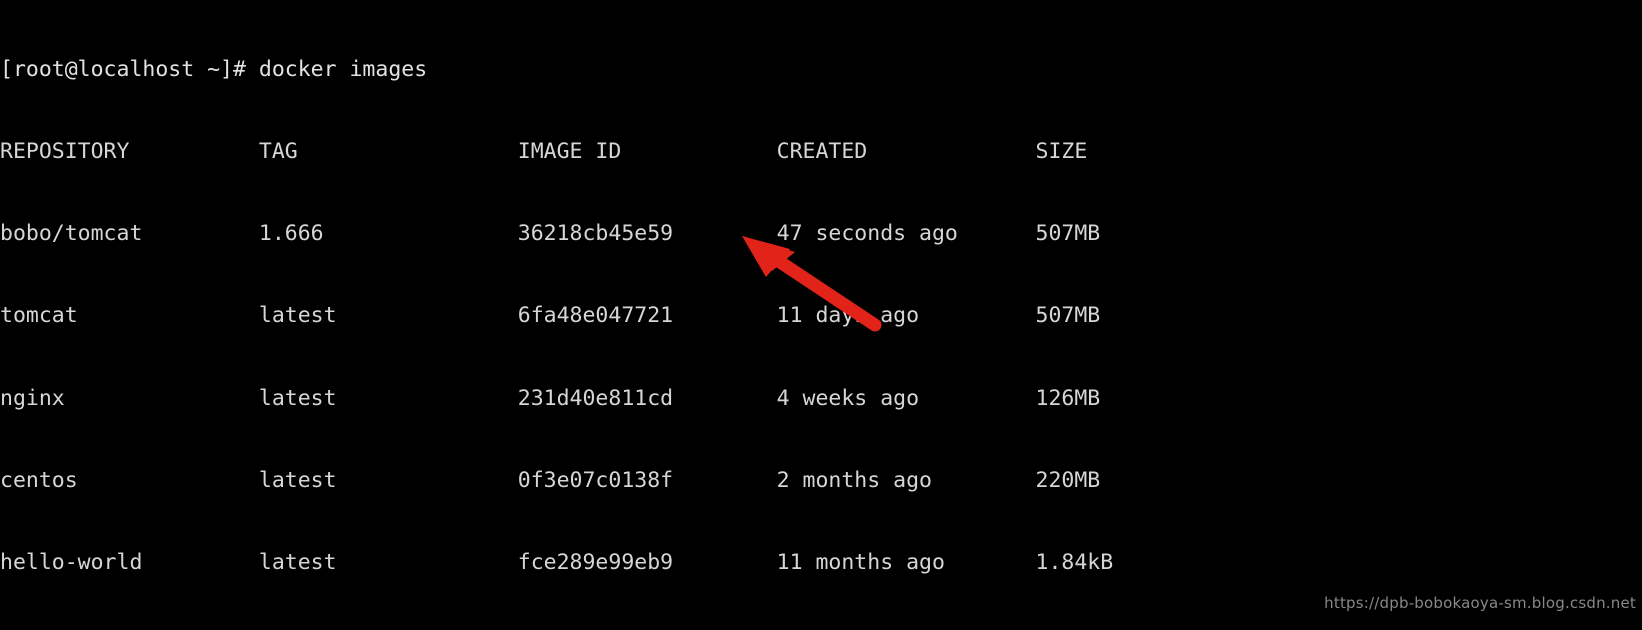 The image size is (1642, 630). Describe the element at coordinates (544, 152) in the screenshot. I see `terminal-line-images-table-header: REPOSITORY TAG IMAGE ID CREATED SIZE` at that location.